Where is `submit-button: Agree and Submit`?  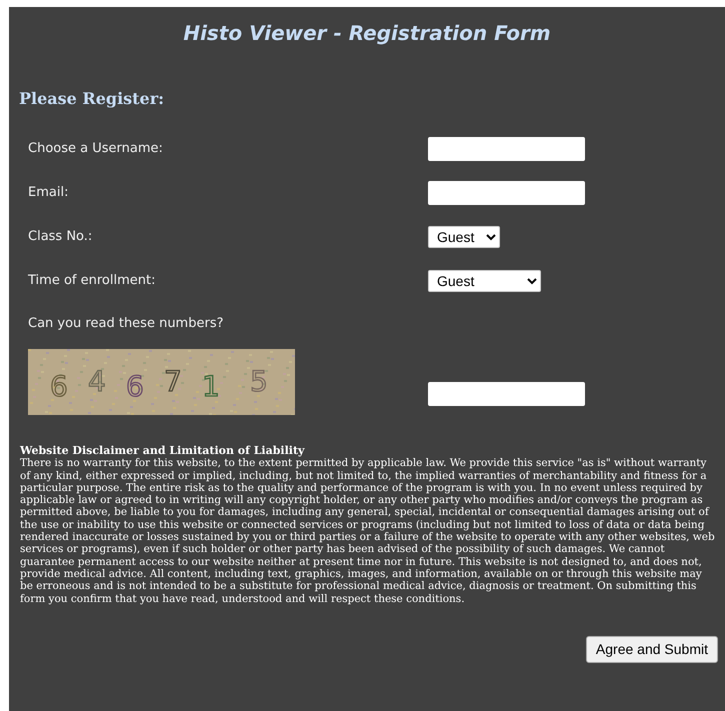
submit-button: Agree and Submit is located at coordinates (652, 649).